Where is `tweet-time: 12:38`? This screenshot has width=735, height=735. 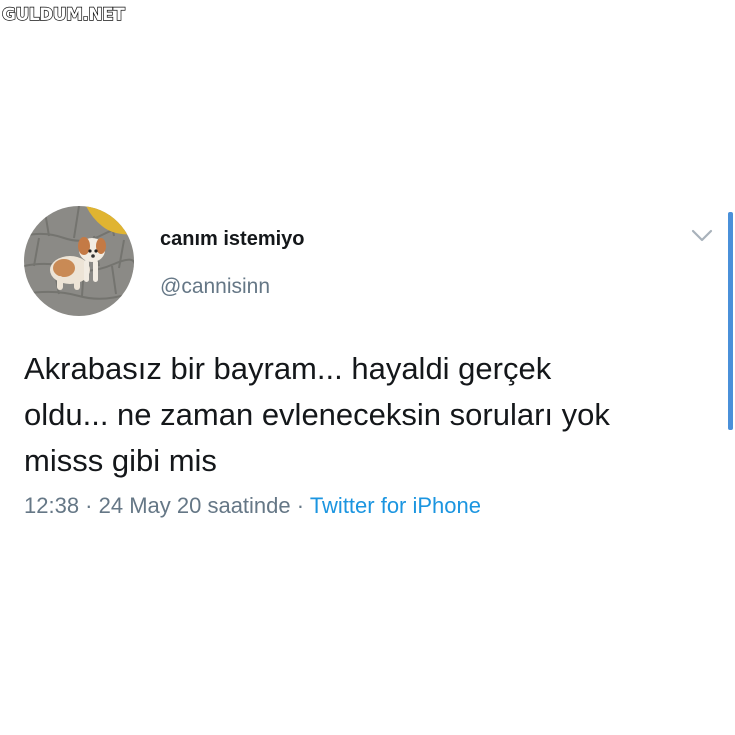 tweet-time: 12:38 is located at coordinates (51, 505).